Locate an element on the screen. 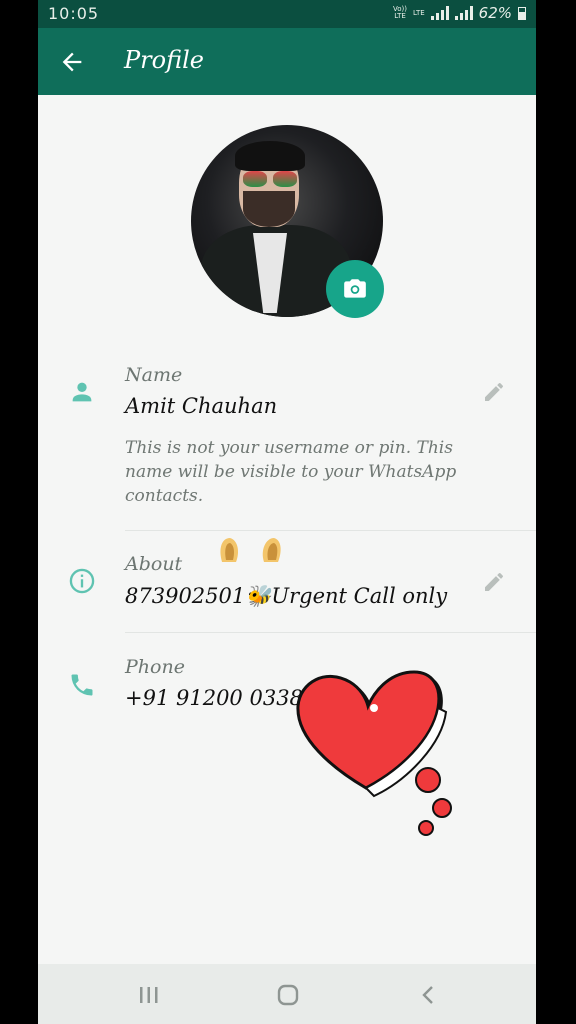 The image size is (576, 1024). change-photo-button is located at coordinates (355, 289).